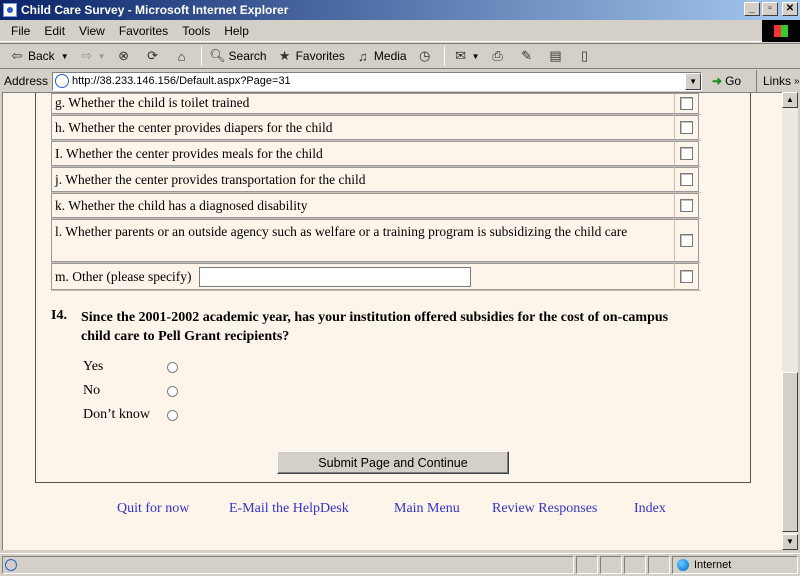 This screenshot has width=800, height=576. I want to click on messenger-button: ▯, so click(586, 56).